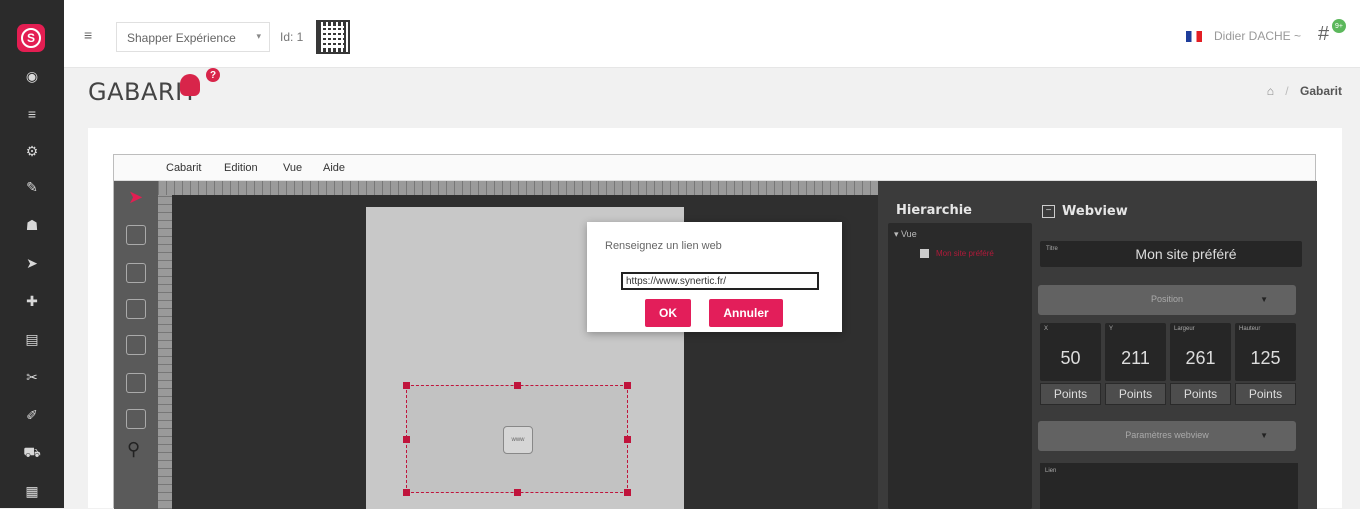  What do you see at coordinates (136, 419) in the screenshot?
I see `webview-tool-icon` at bounding box center [136, 419].